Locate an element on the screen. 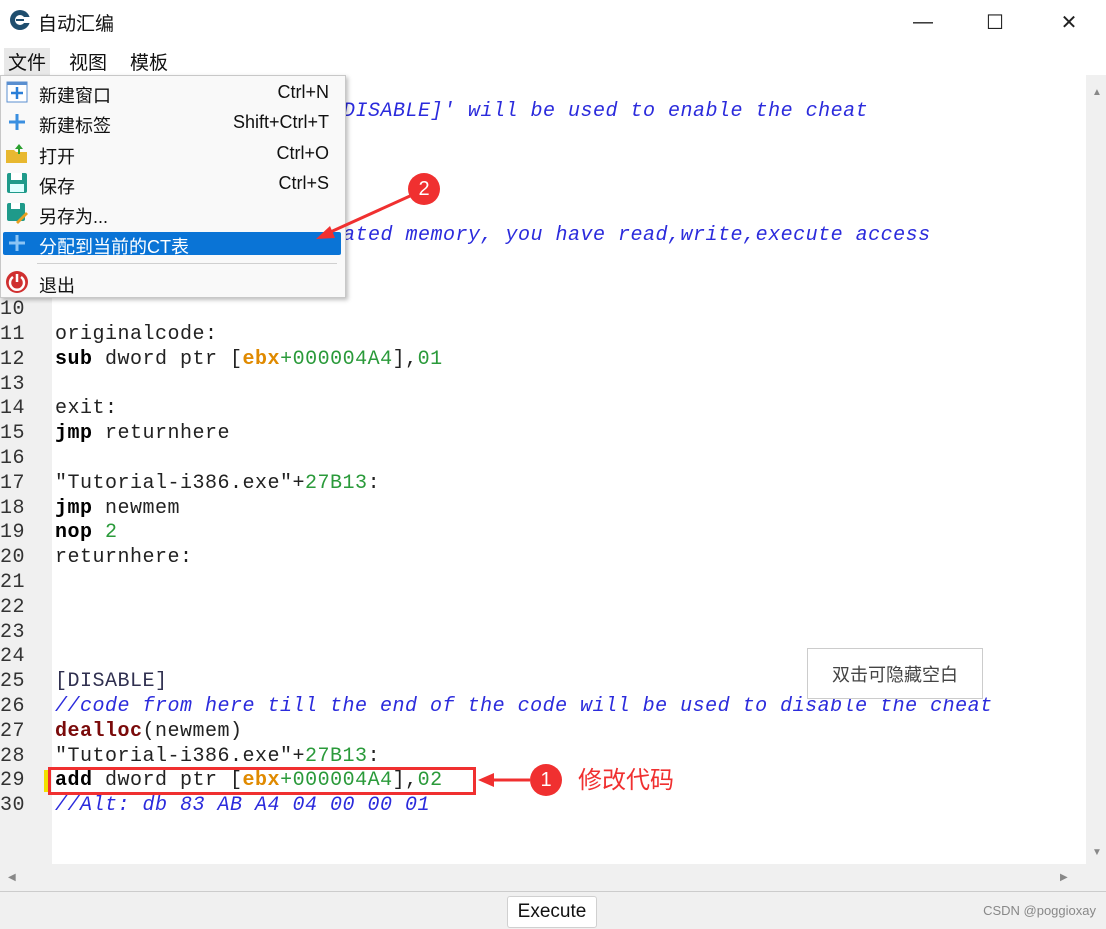 The width and height of the screenshot is (1106, 929). step-badge-1: 1 is located at coordinates (546, 780).